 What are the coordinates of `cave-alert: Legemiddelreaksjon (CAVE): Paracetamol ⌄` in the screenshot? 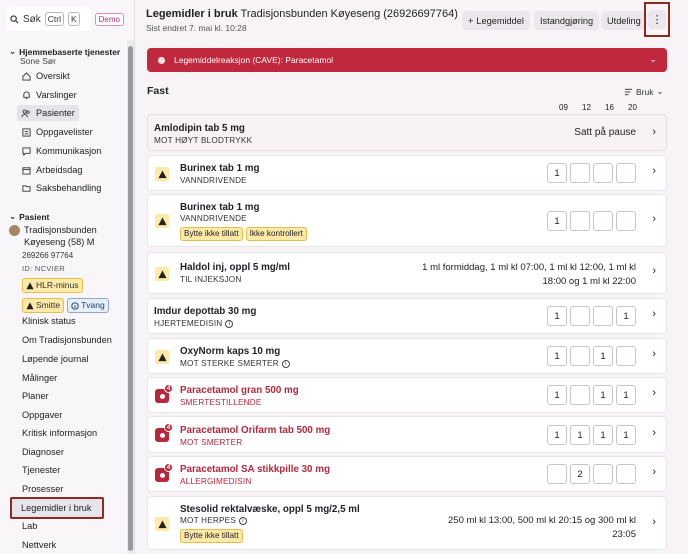 It's located at (407, 60).